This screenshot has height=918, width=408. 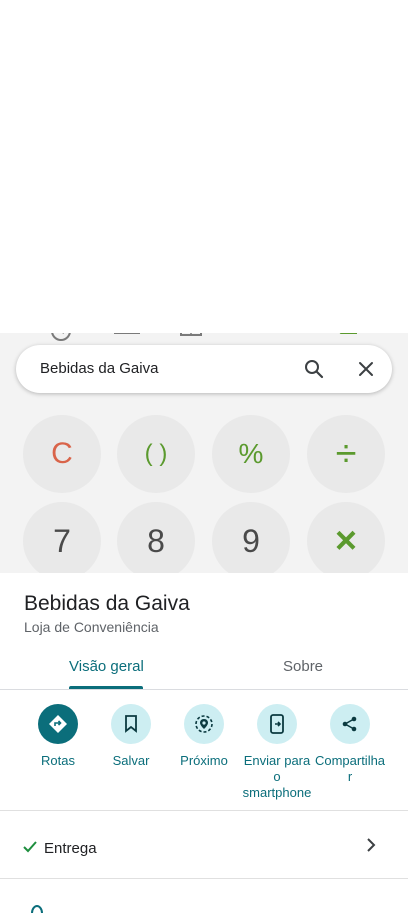 I want to click on calc-key-8: 8, so click(x=156, y=537).